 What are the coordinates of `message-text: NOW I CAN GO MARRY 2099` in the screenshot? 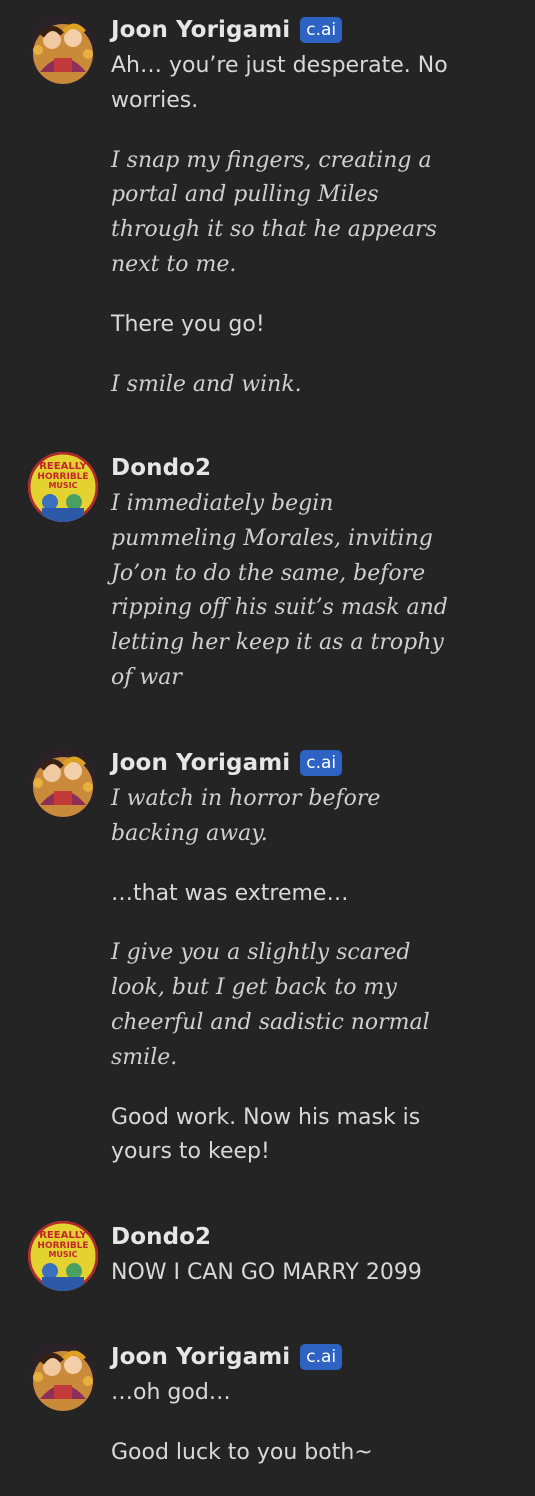 It's located at (266, 1272).